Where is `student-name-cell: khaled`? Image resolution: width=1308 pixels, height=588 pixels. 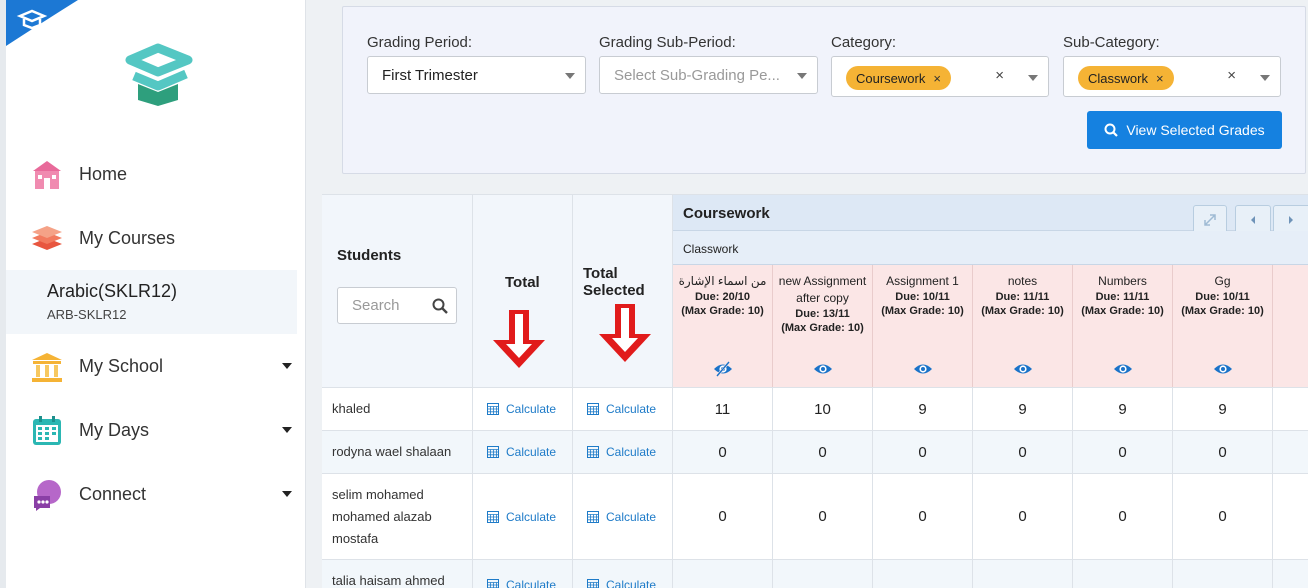
student-name-cell: khaled is located at coordinates (397, 409).